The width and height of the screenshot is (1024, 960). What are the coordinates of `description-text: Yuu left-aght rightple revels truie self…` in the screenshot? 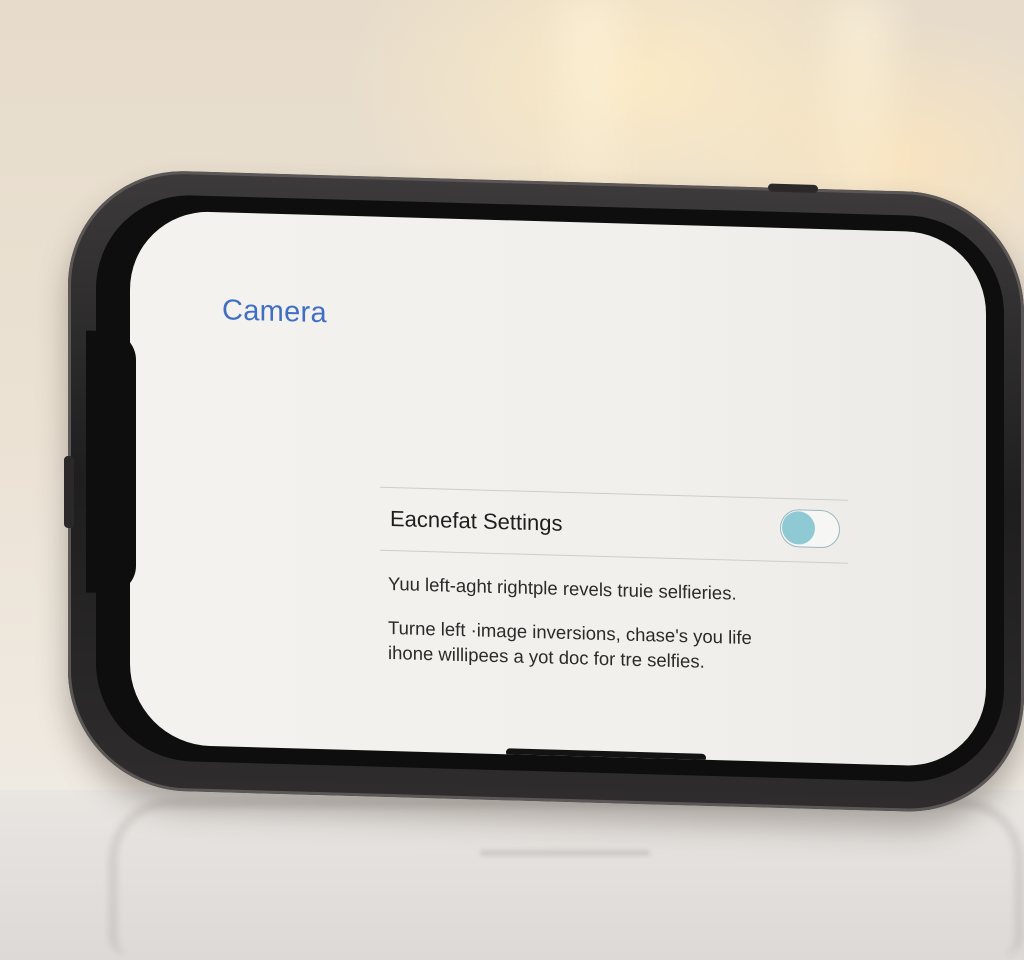 It's located at (562, 588).